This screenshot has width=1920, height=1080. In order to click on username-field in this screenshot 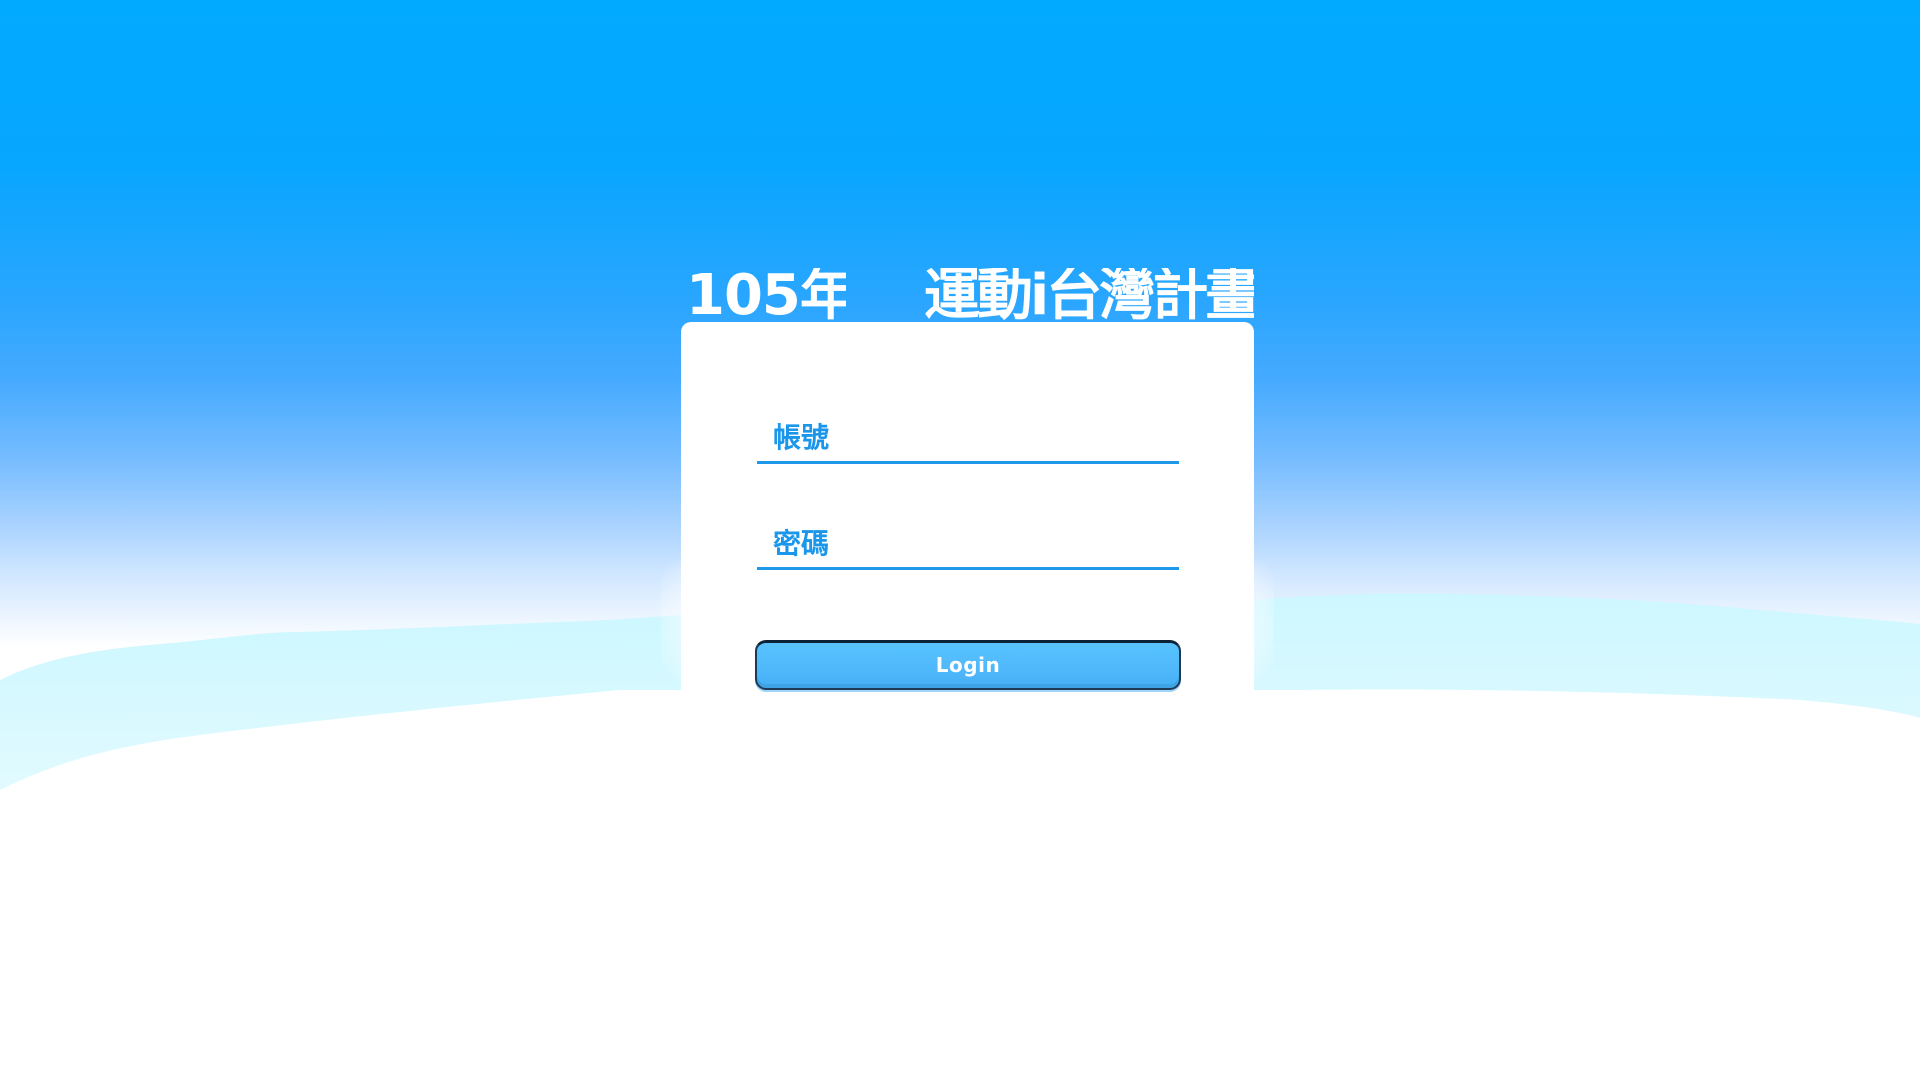, I will do `click(968, 438)`.